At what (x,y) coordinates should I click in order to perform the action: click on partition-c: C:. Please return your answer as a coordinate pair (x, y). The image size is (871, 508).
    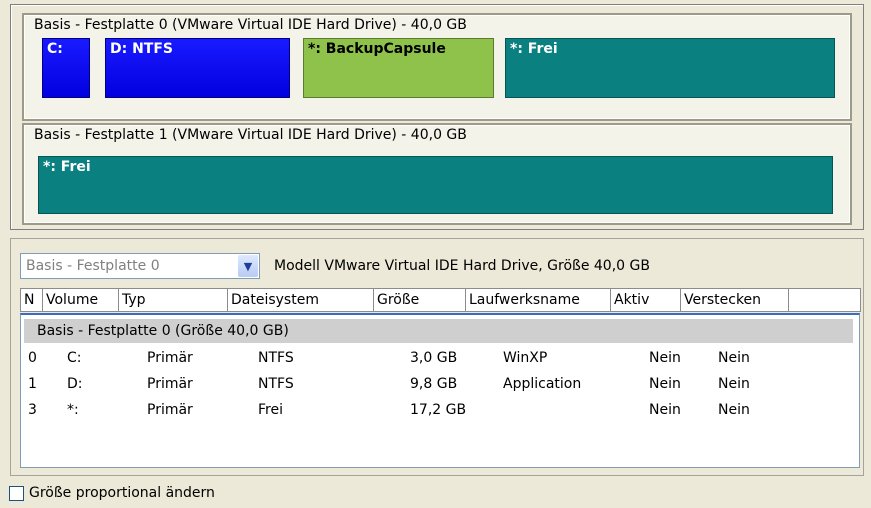
    Looking at the image, I should click on (66, 68).